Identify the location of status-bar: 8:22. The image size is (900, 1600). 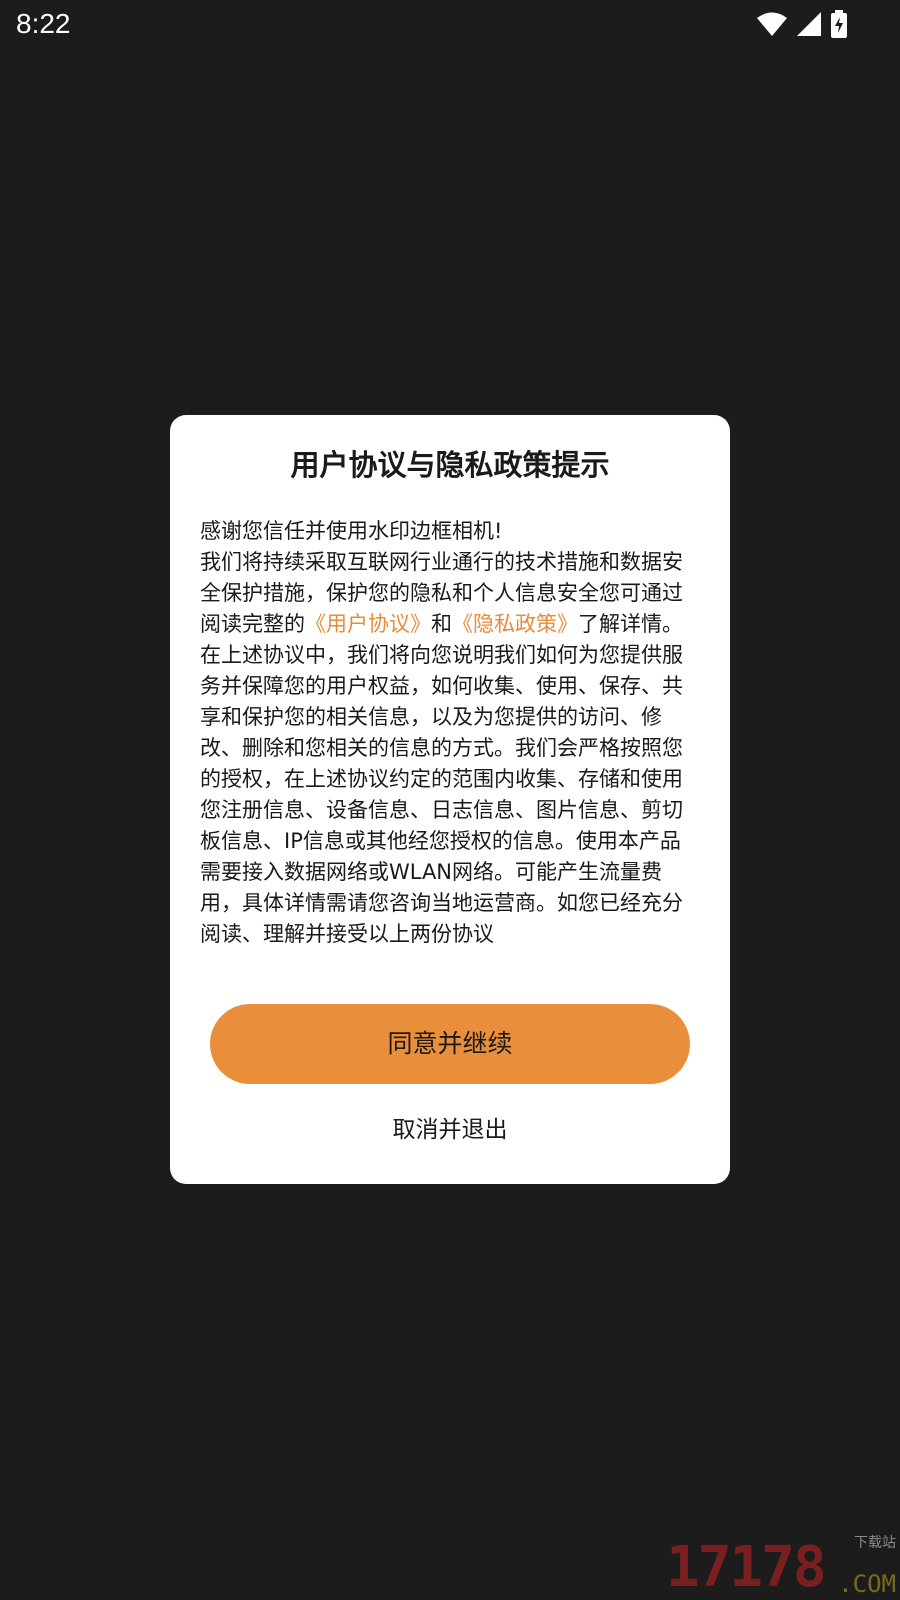
(450, 25).